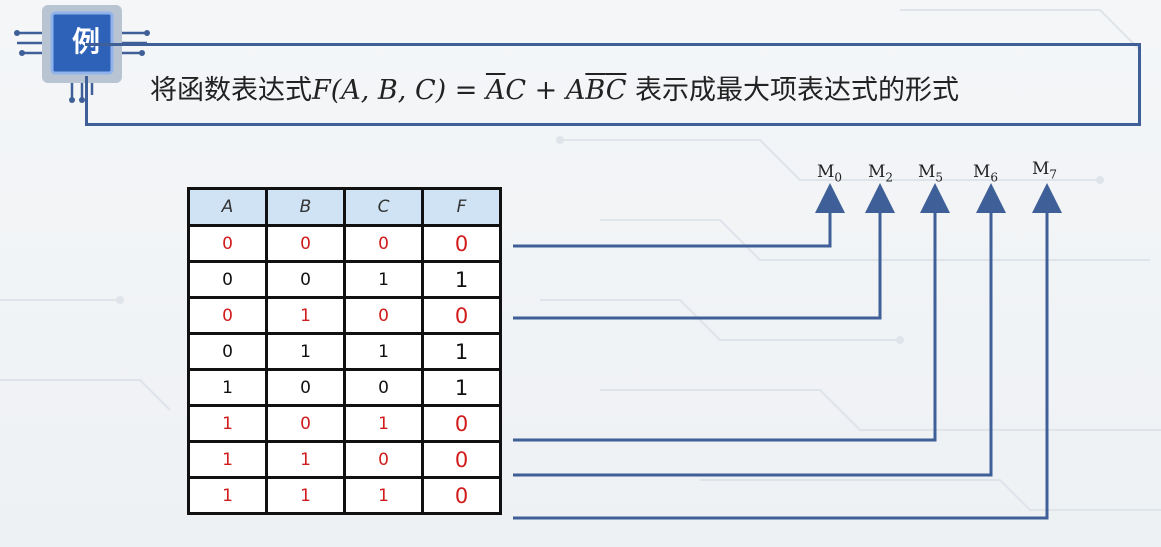 The width and height of the screenshot is (1161, 547). I want to click on maxterm-m2: M2, so click(881, 173).